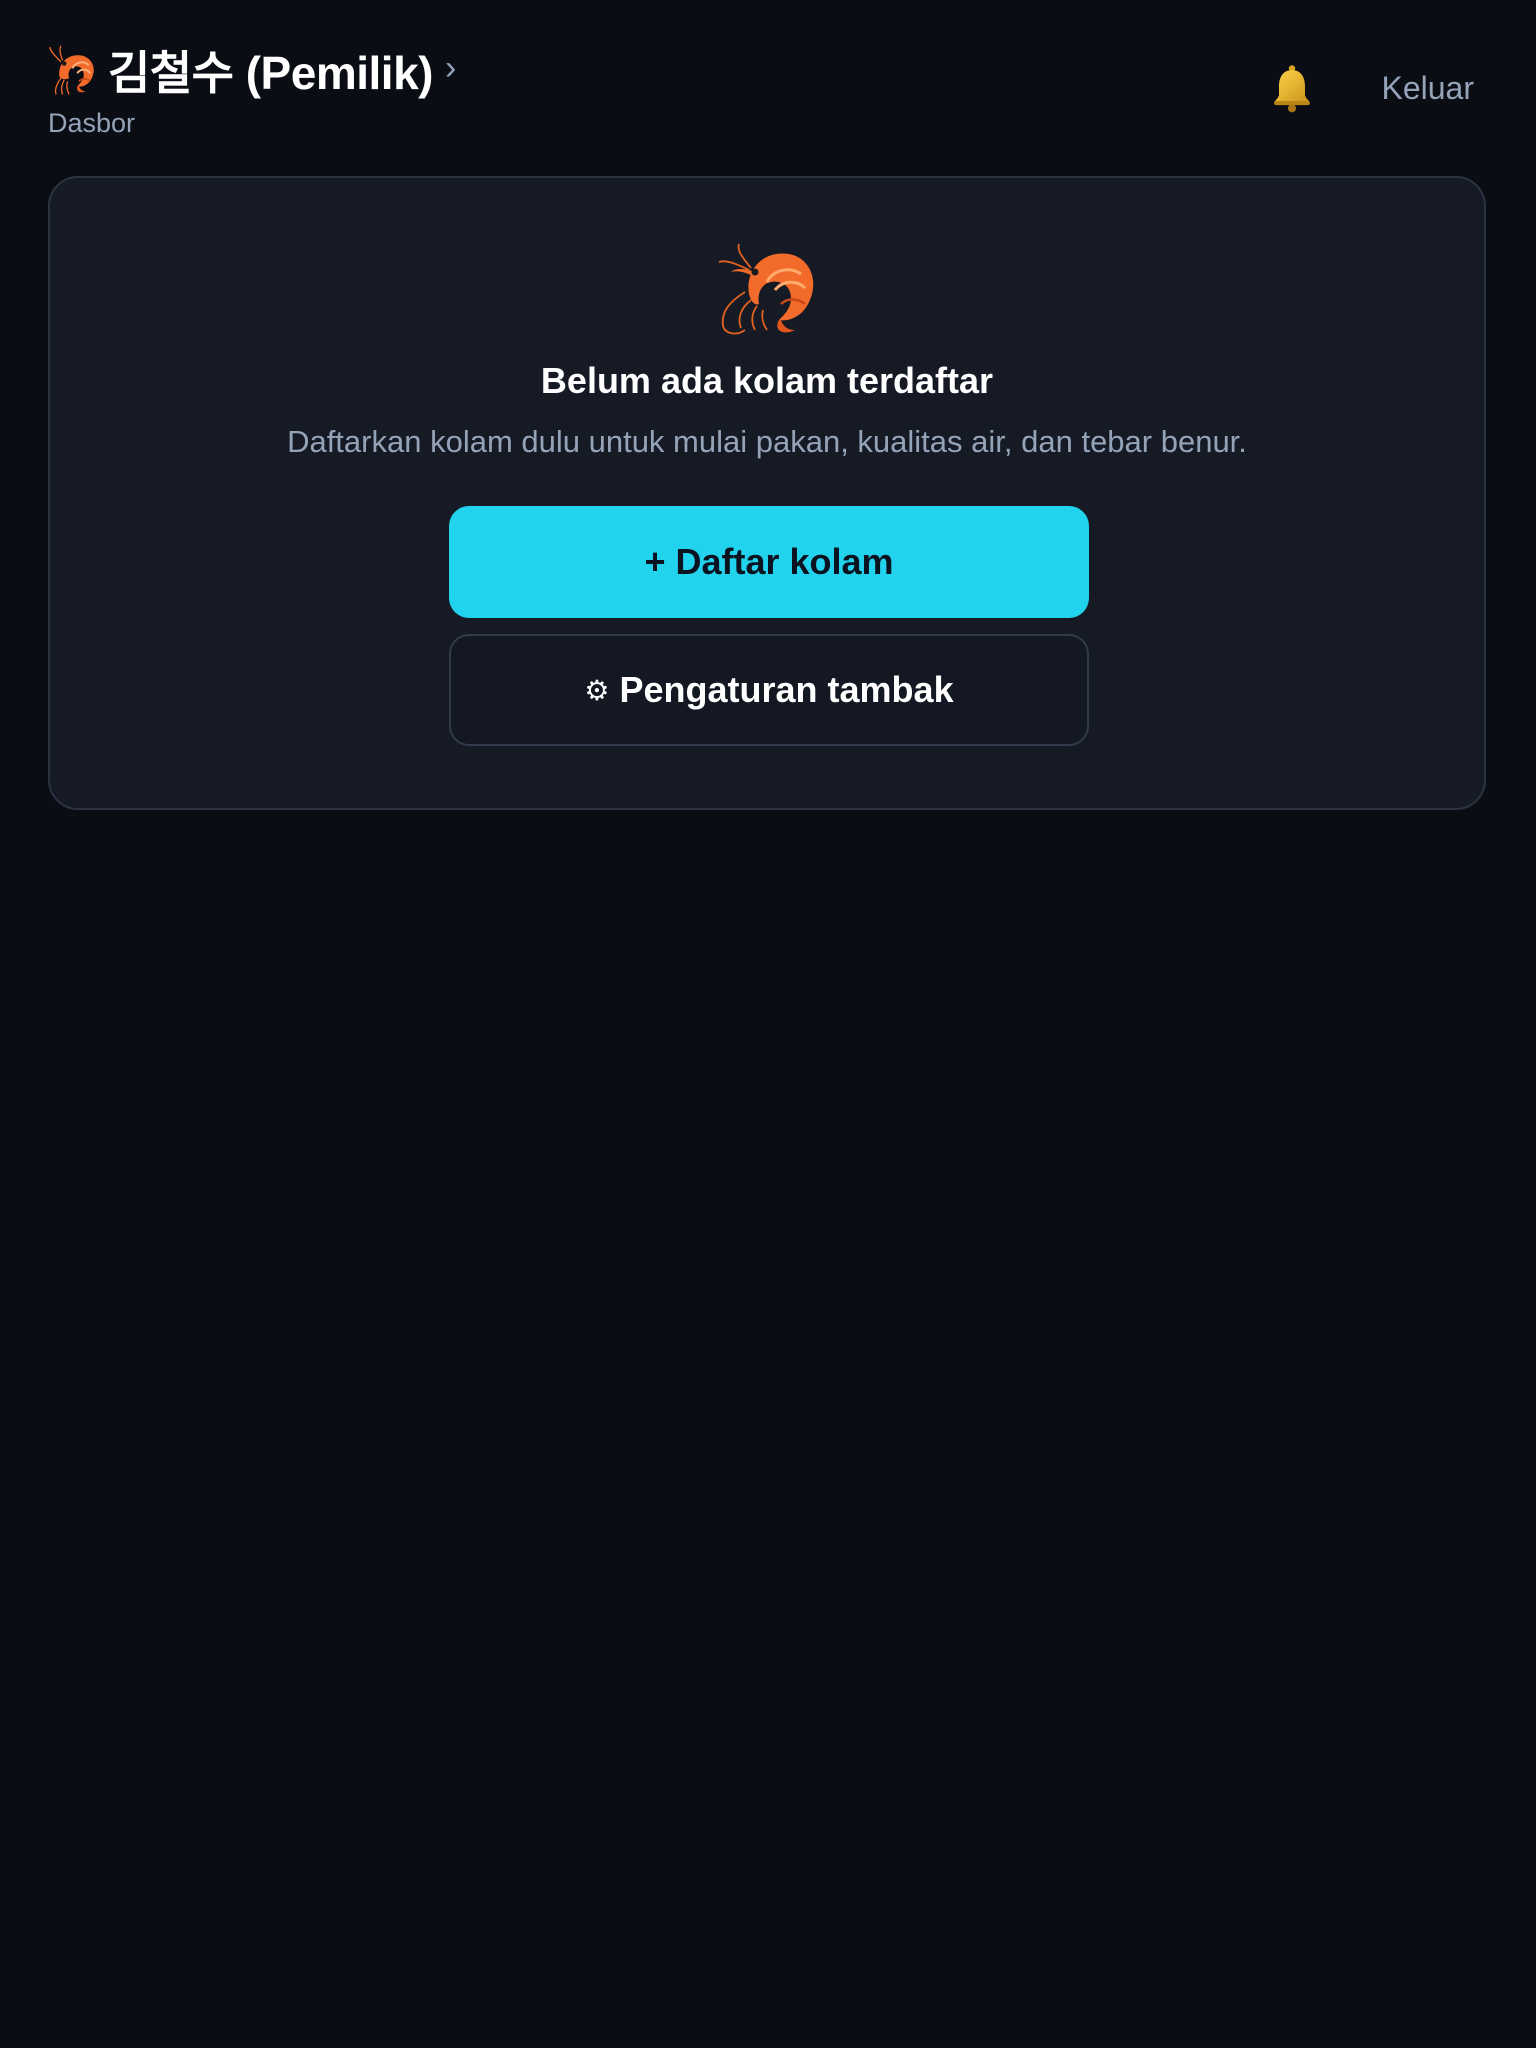  I want to click on register-pond-button: + Daftar kolam, so click(769, 562).